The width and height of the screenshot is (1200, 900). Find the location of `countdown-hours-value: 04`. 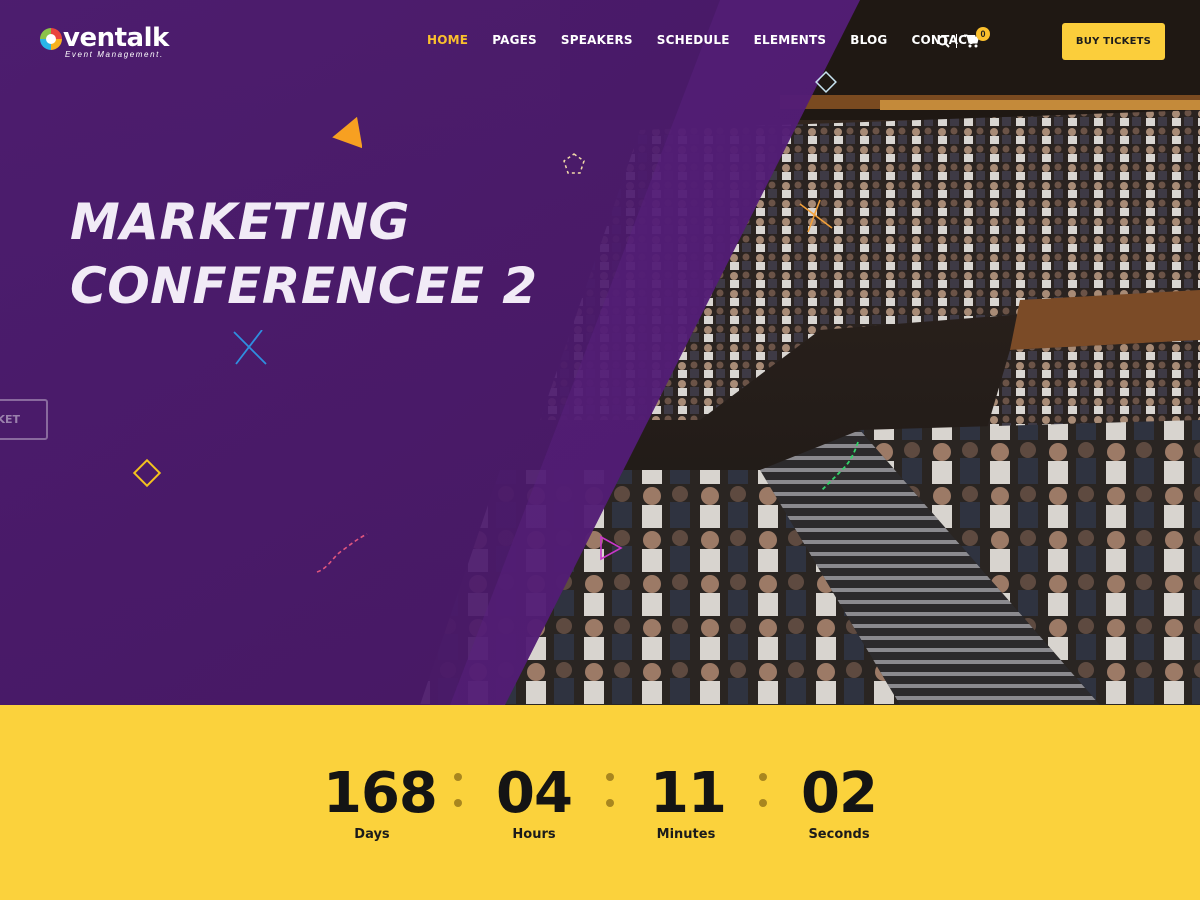

countdown-hours-value: 04 is located at coordinates (534, 793).